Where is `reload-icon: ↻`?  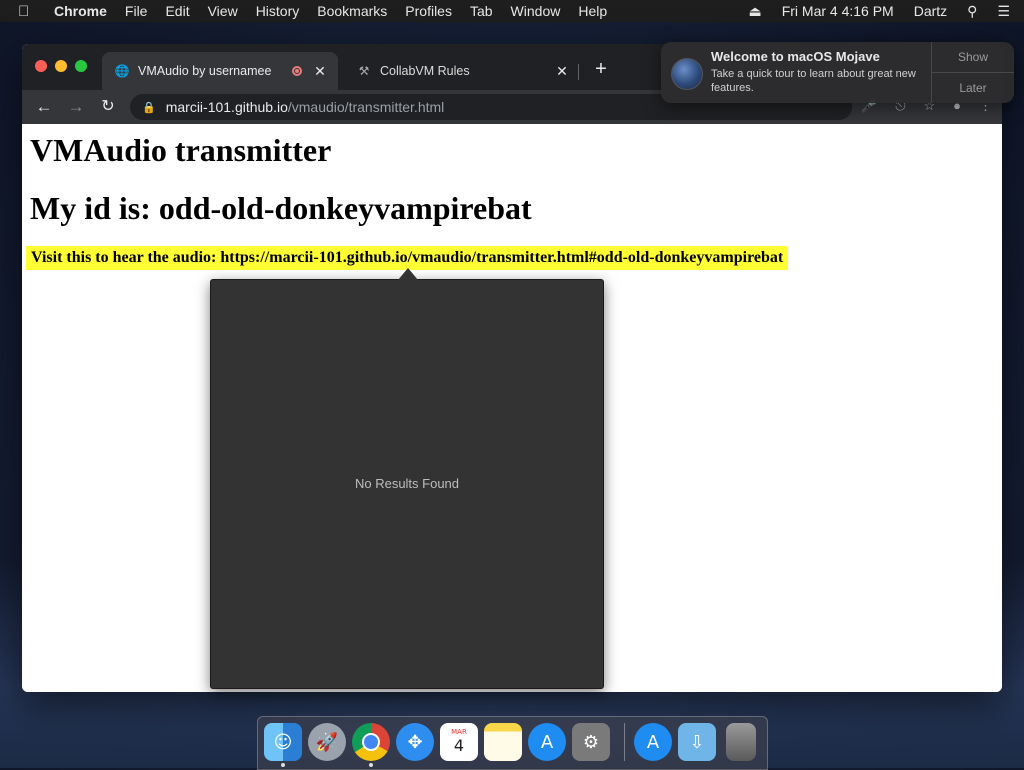
reload-icon: ↻ is located at coordinates (108, 107).